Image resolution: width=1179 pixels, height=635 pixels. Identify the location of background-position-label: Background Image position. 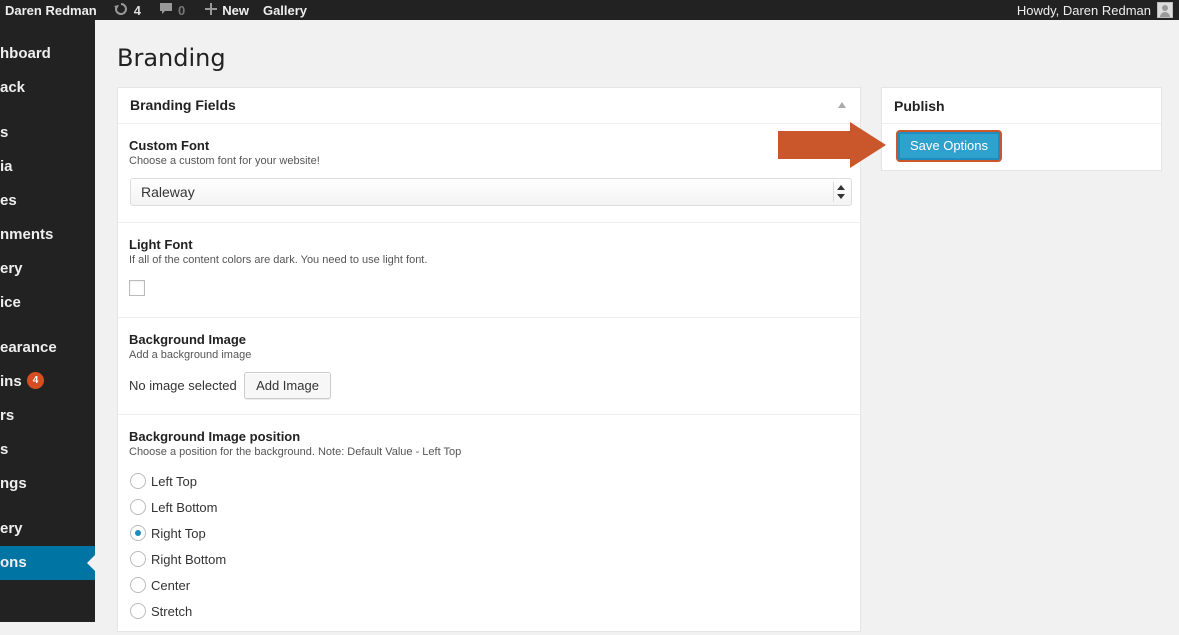
(215, 436).